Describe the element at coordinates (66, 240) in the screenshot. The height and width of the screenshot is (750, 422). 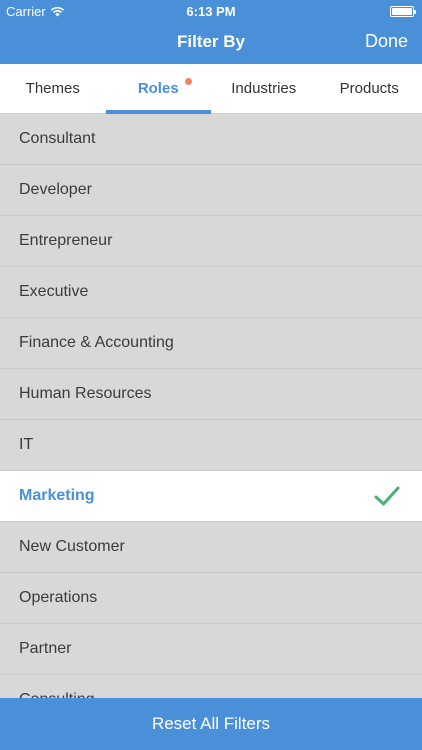
I see `role-label: Entrepreneur` at that location.